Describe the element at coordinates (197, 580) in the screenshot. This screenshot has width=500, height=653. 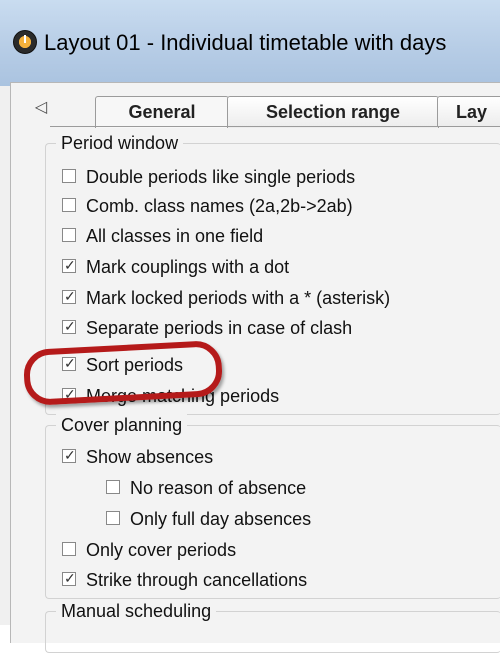
I see `option-label: Strike through cancellations` at that location.